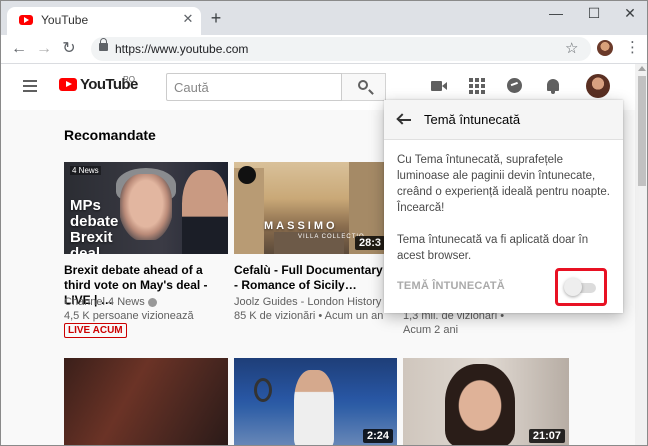  I want to click on notifications-bell-icon, so click(553, 86).